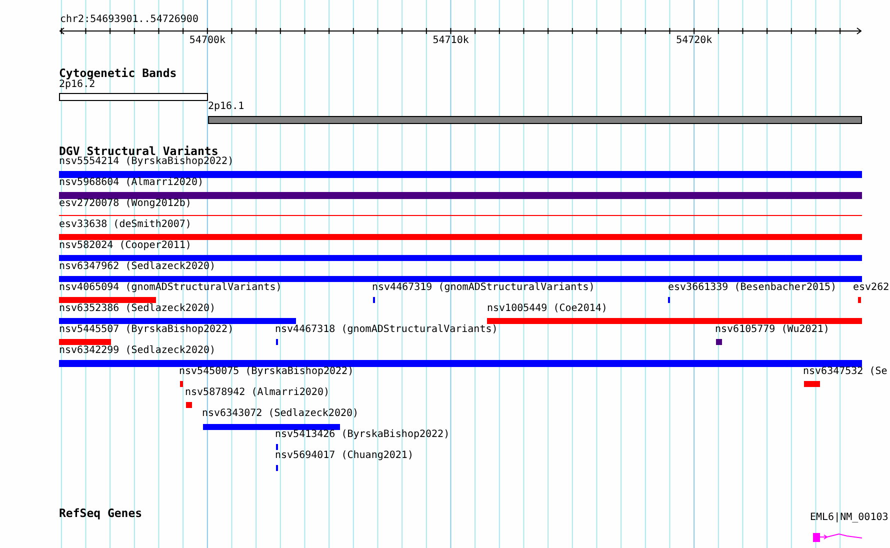  What do you see at coordinates (752, 288) in the screenshot?
I see `variant-label: esv3661339 (Besenbacher2015)` at bounding box center [752, 288].